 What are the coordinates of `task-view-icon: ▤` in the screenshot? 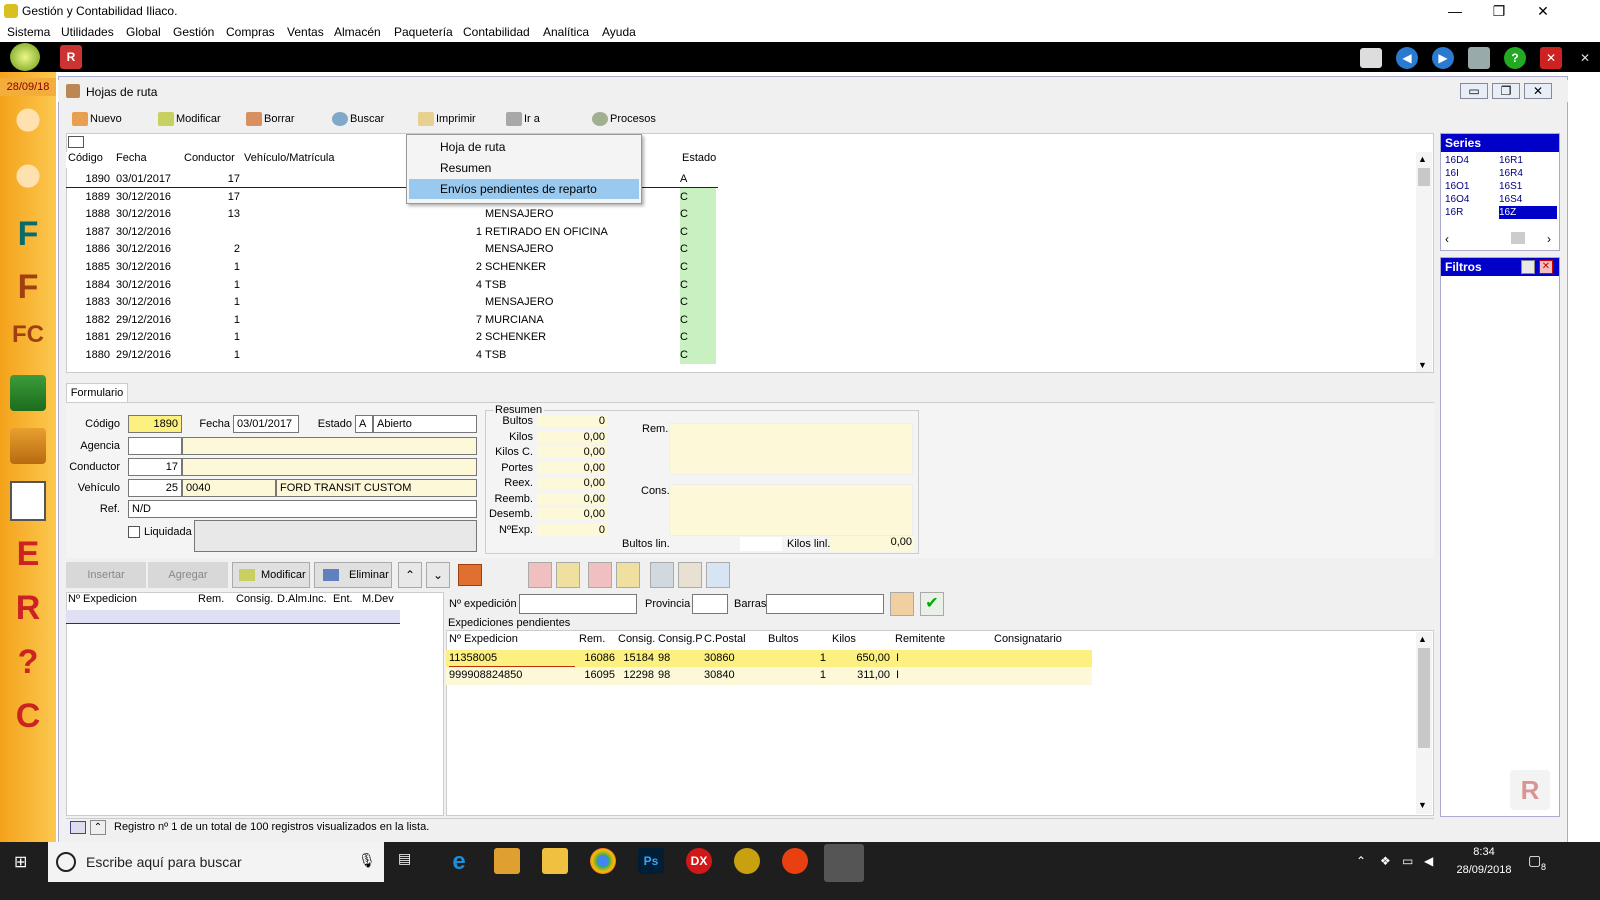 It's located at (408, 860).